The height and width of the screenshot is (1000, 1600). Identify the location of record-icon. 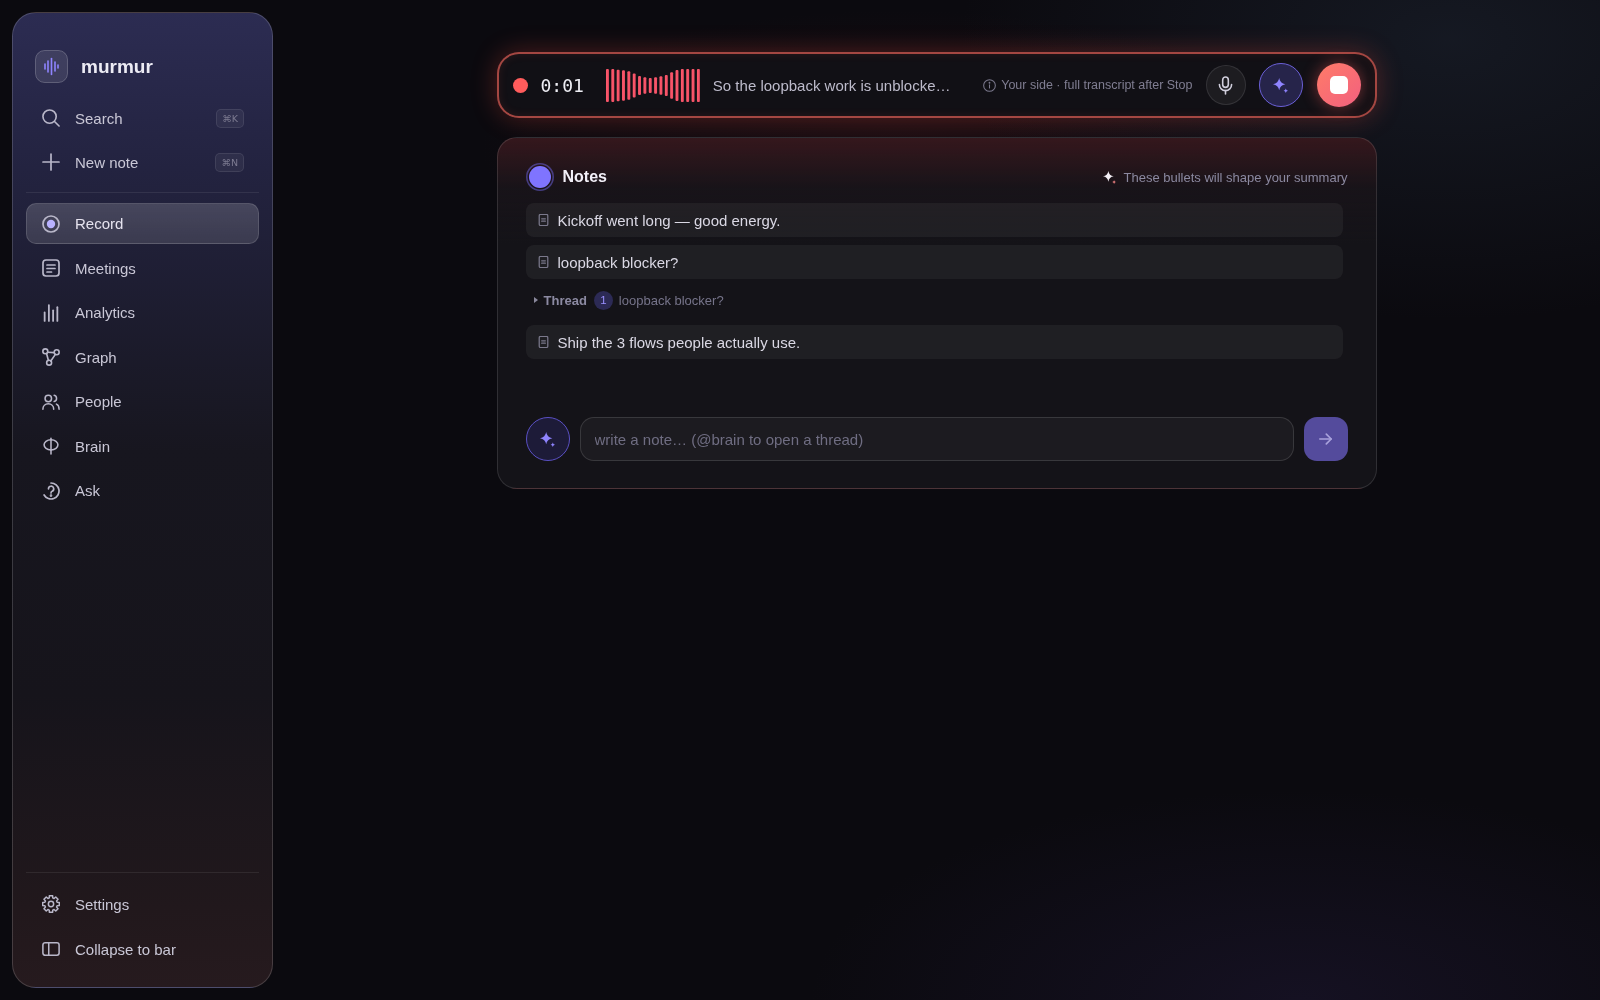
(51, 223).